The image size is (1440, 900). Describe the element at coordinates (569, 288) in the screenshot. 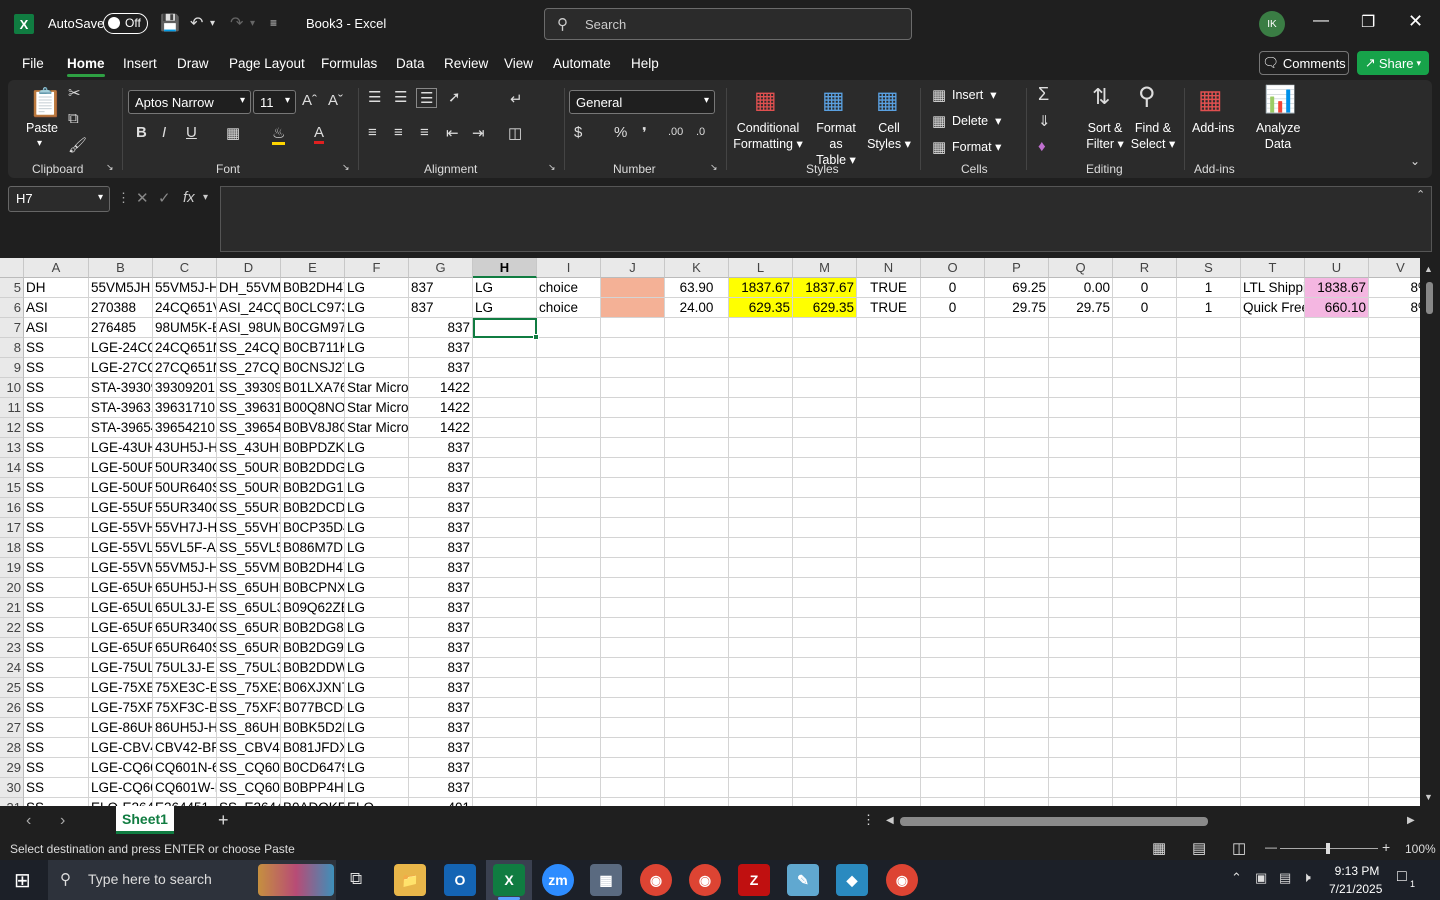

I see `cell-i5: choice` at that location.